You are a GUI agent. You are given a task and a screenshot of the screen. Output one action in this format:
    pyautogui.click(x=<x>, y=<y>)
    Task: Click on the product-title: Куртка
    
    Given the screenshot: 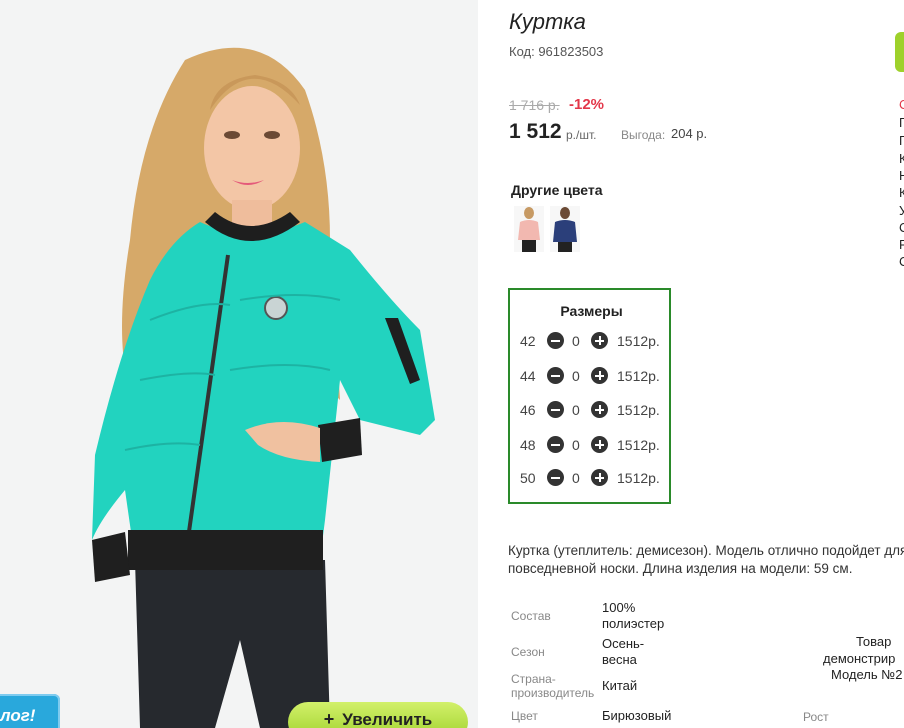 What is the action you would take?
    pyautogui.click(x=547, y=21)
    